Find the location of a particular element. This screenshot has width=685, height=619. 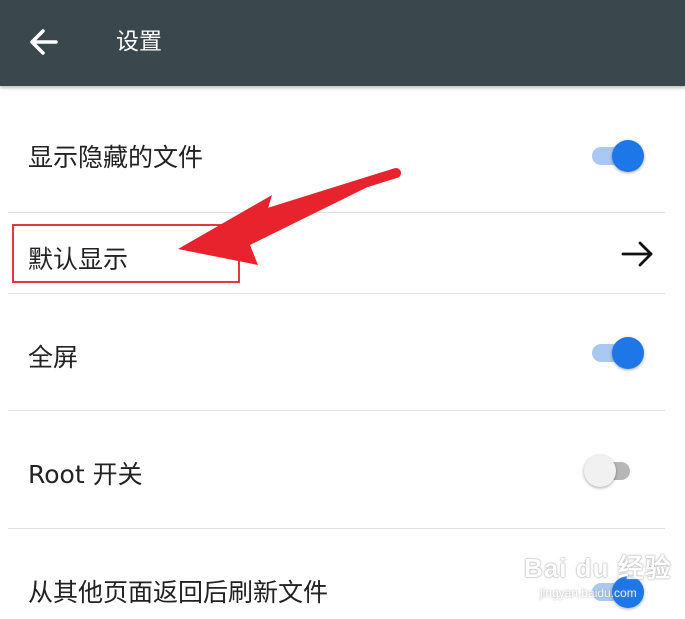

setting-label: 从其他页面返回后刷新文件 is located at coordinates (178, 592).